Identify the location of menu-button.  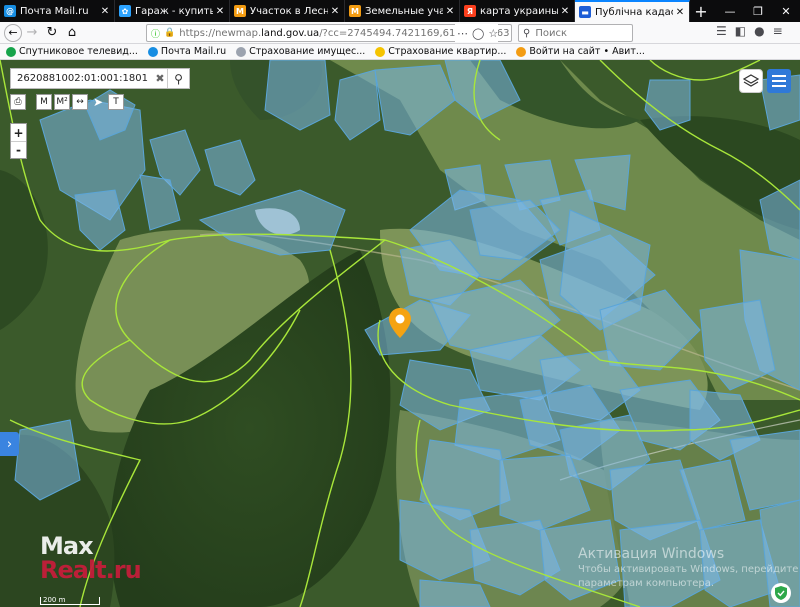
(779, 81).